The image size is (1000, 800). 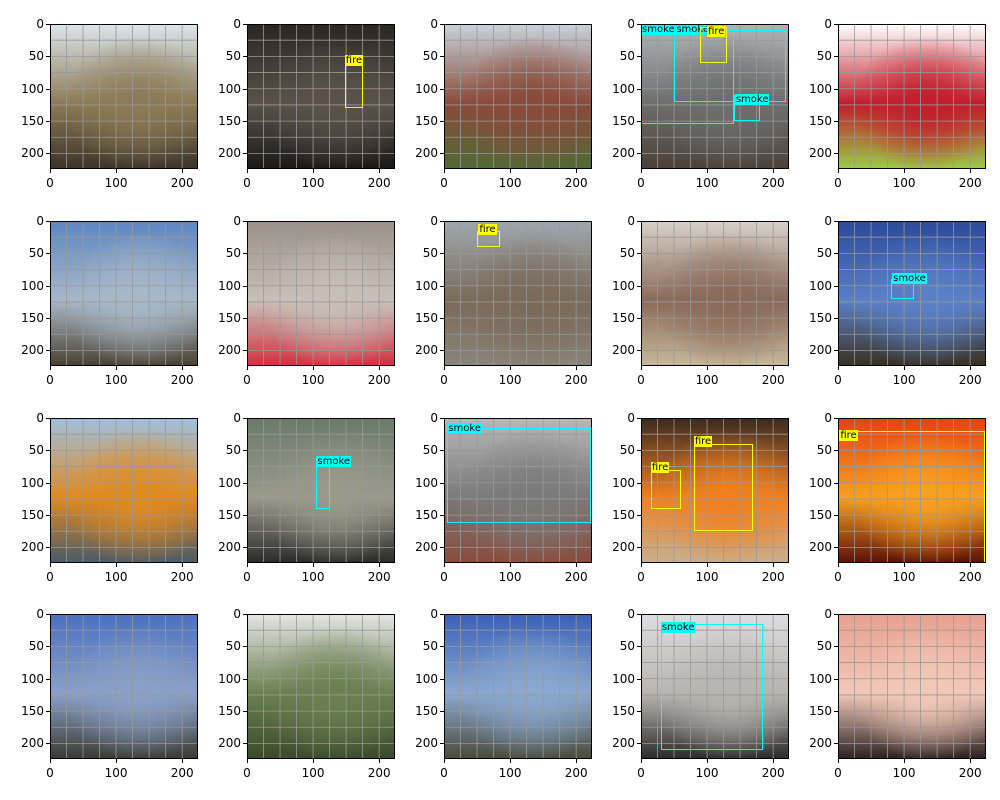 I want to click on photo-fire-trucks-building, so click(x=518, y=293).